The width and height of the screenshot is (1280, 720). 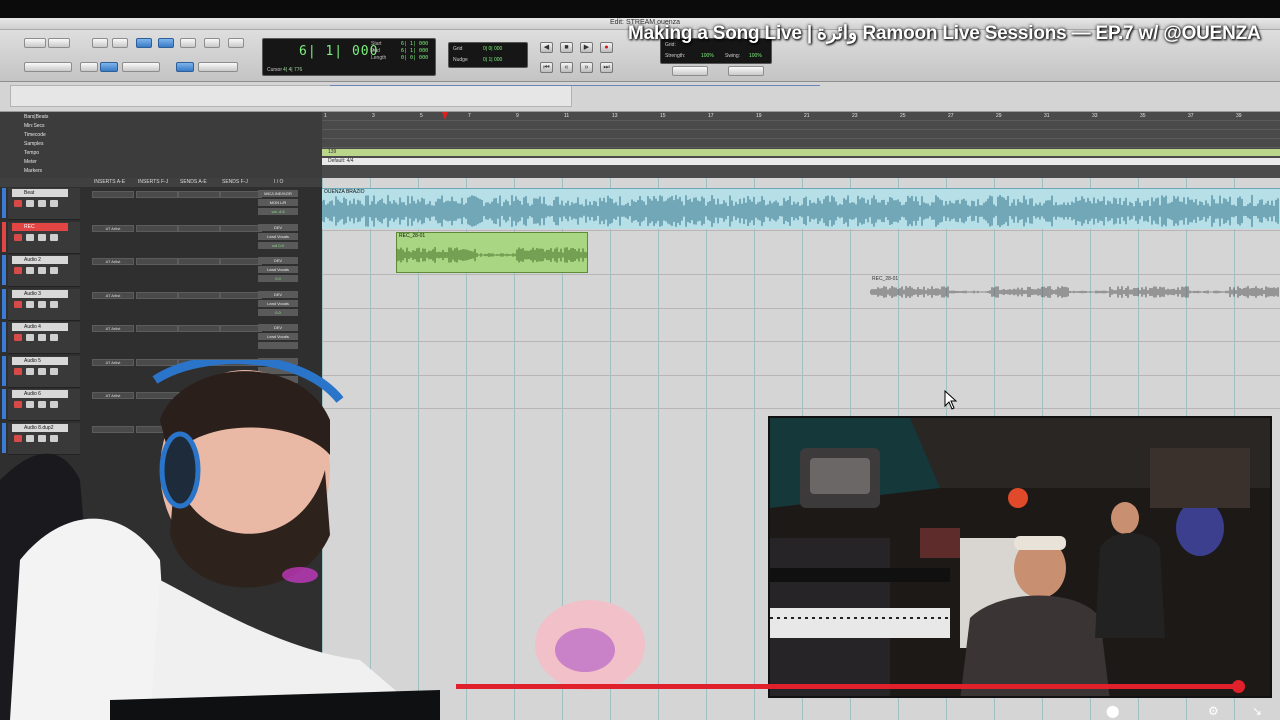 I want to click on ruler-label-minsecs: Min:Secs, so click(x=34, y=126).